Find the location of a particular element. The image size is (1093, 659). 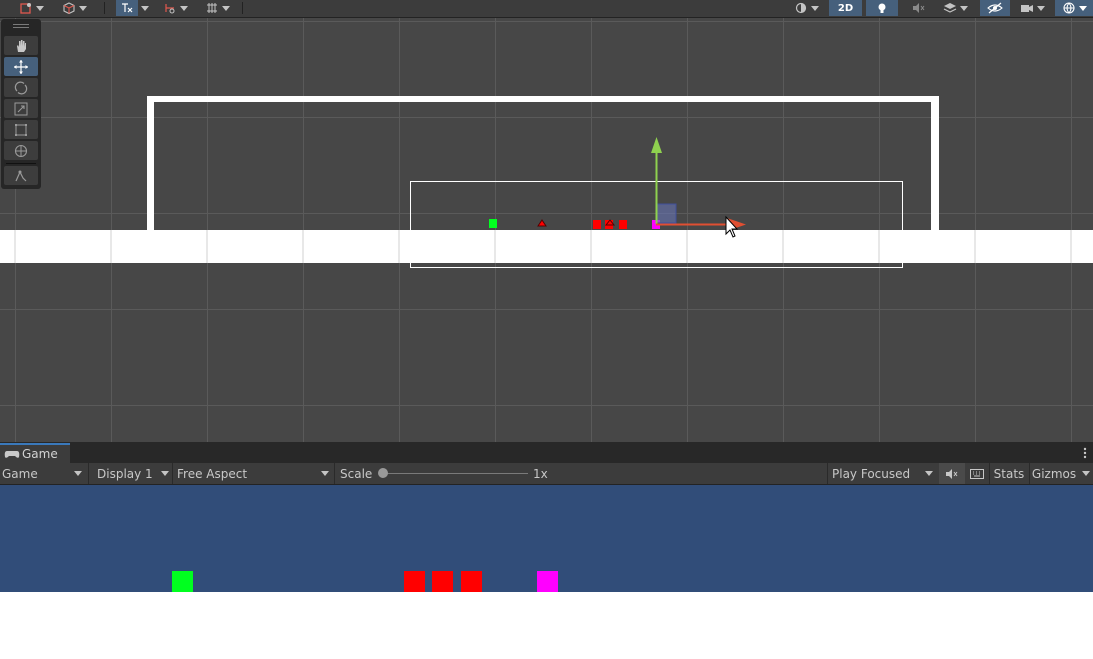

snap-increment-dropdown is located at coordinates (175, 8).